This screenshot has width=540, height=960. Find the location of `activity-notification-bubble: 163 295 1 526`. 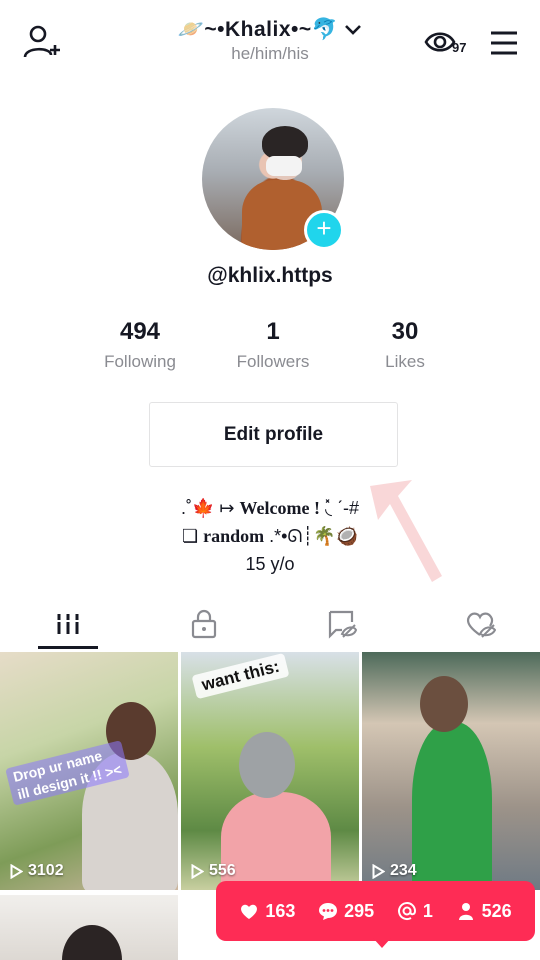

activity-notification-bubble: 163 295 1 526 is located at coordinates (375, 911).